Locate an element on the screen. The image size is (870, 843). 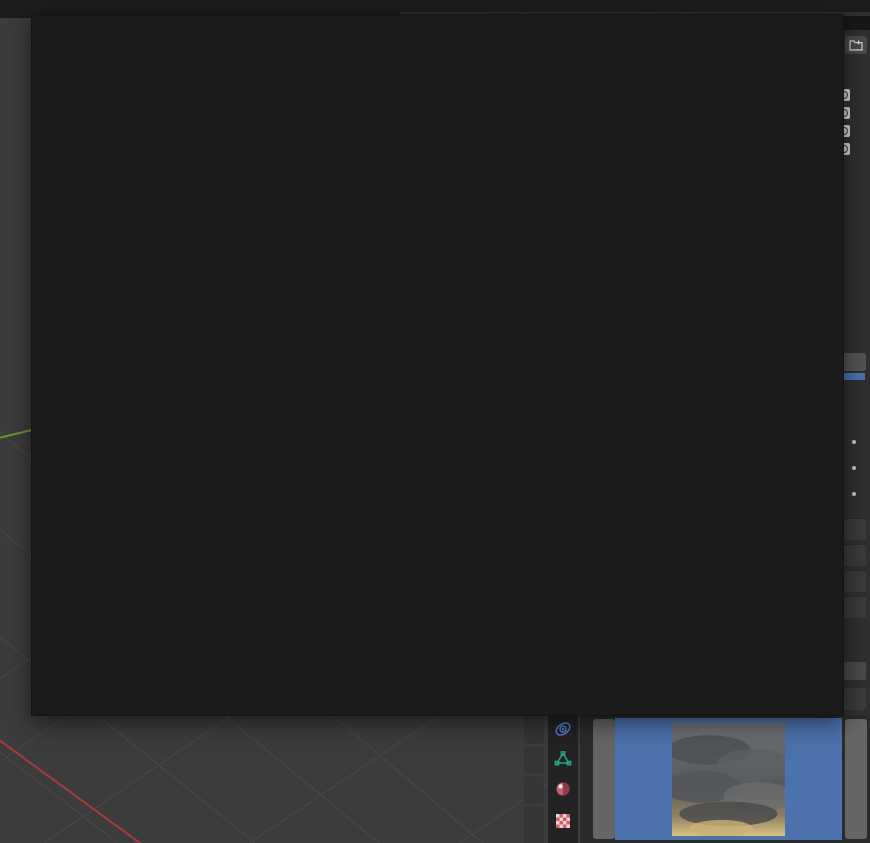
tab-sanct is located at coordinates (534, 824).